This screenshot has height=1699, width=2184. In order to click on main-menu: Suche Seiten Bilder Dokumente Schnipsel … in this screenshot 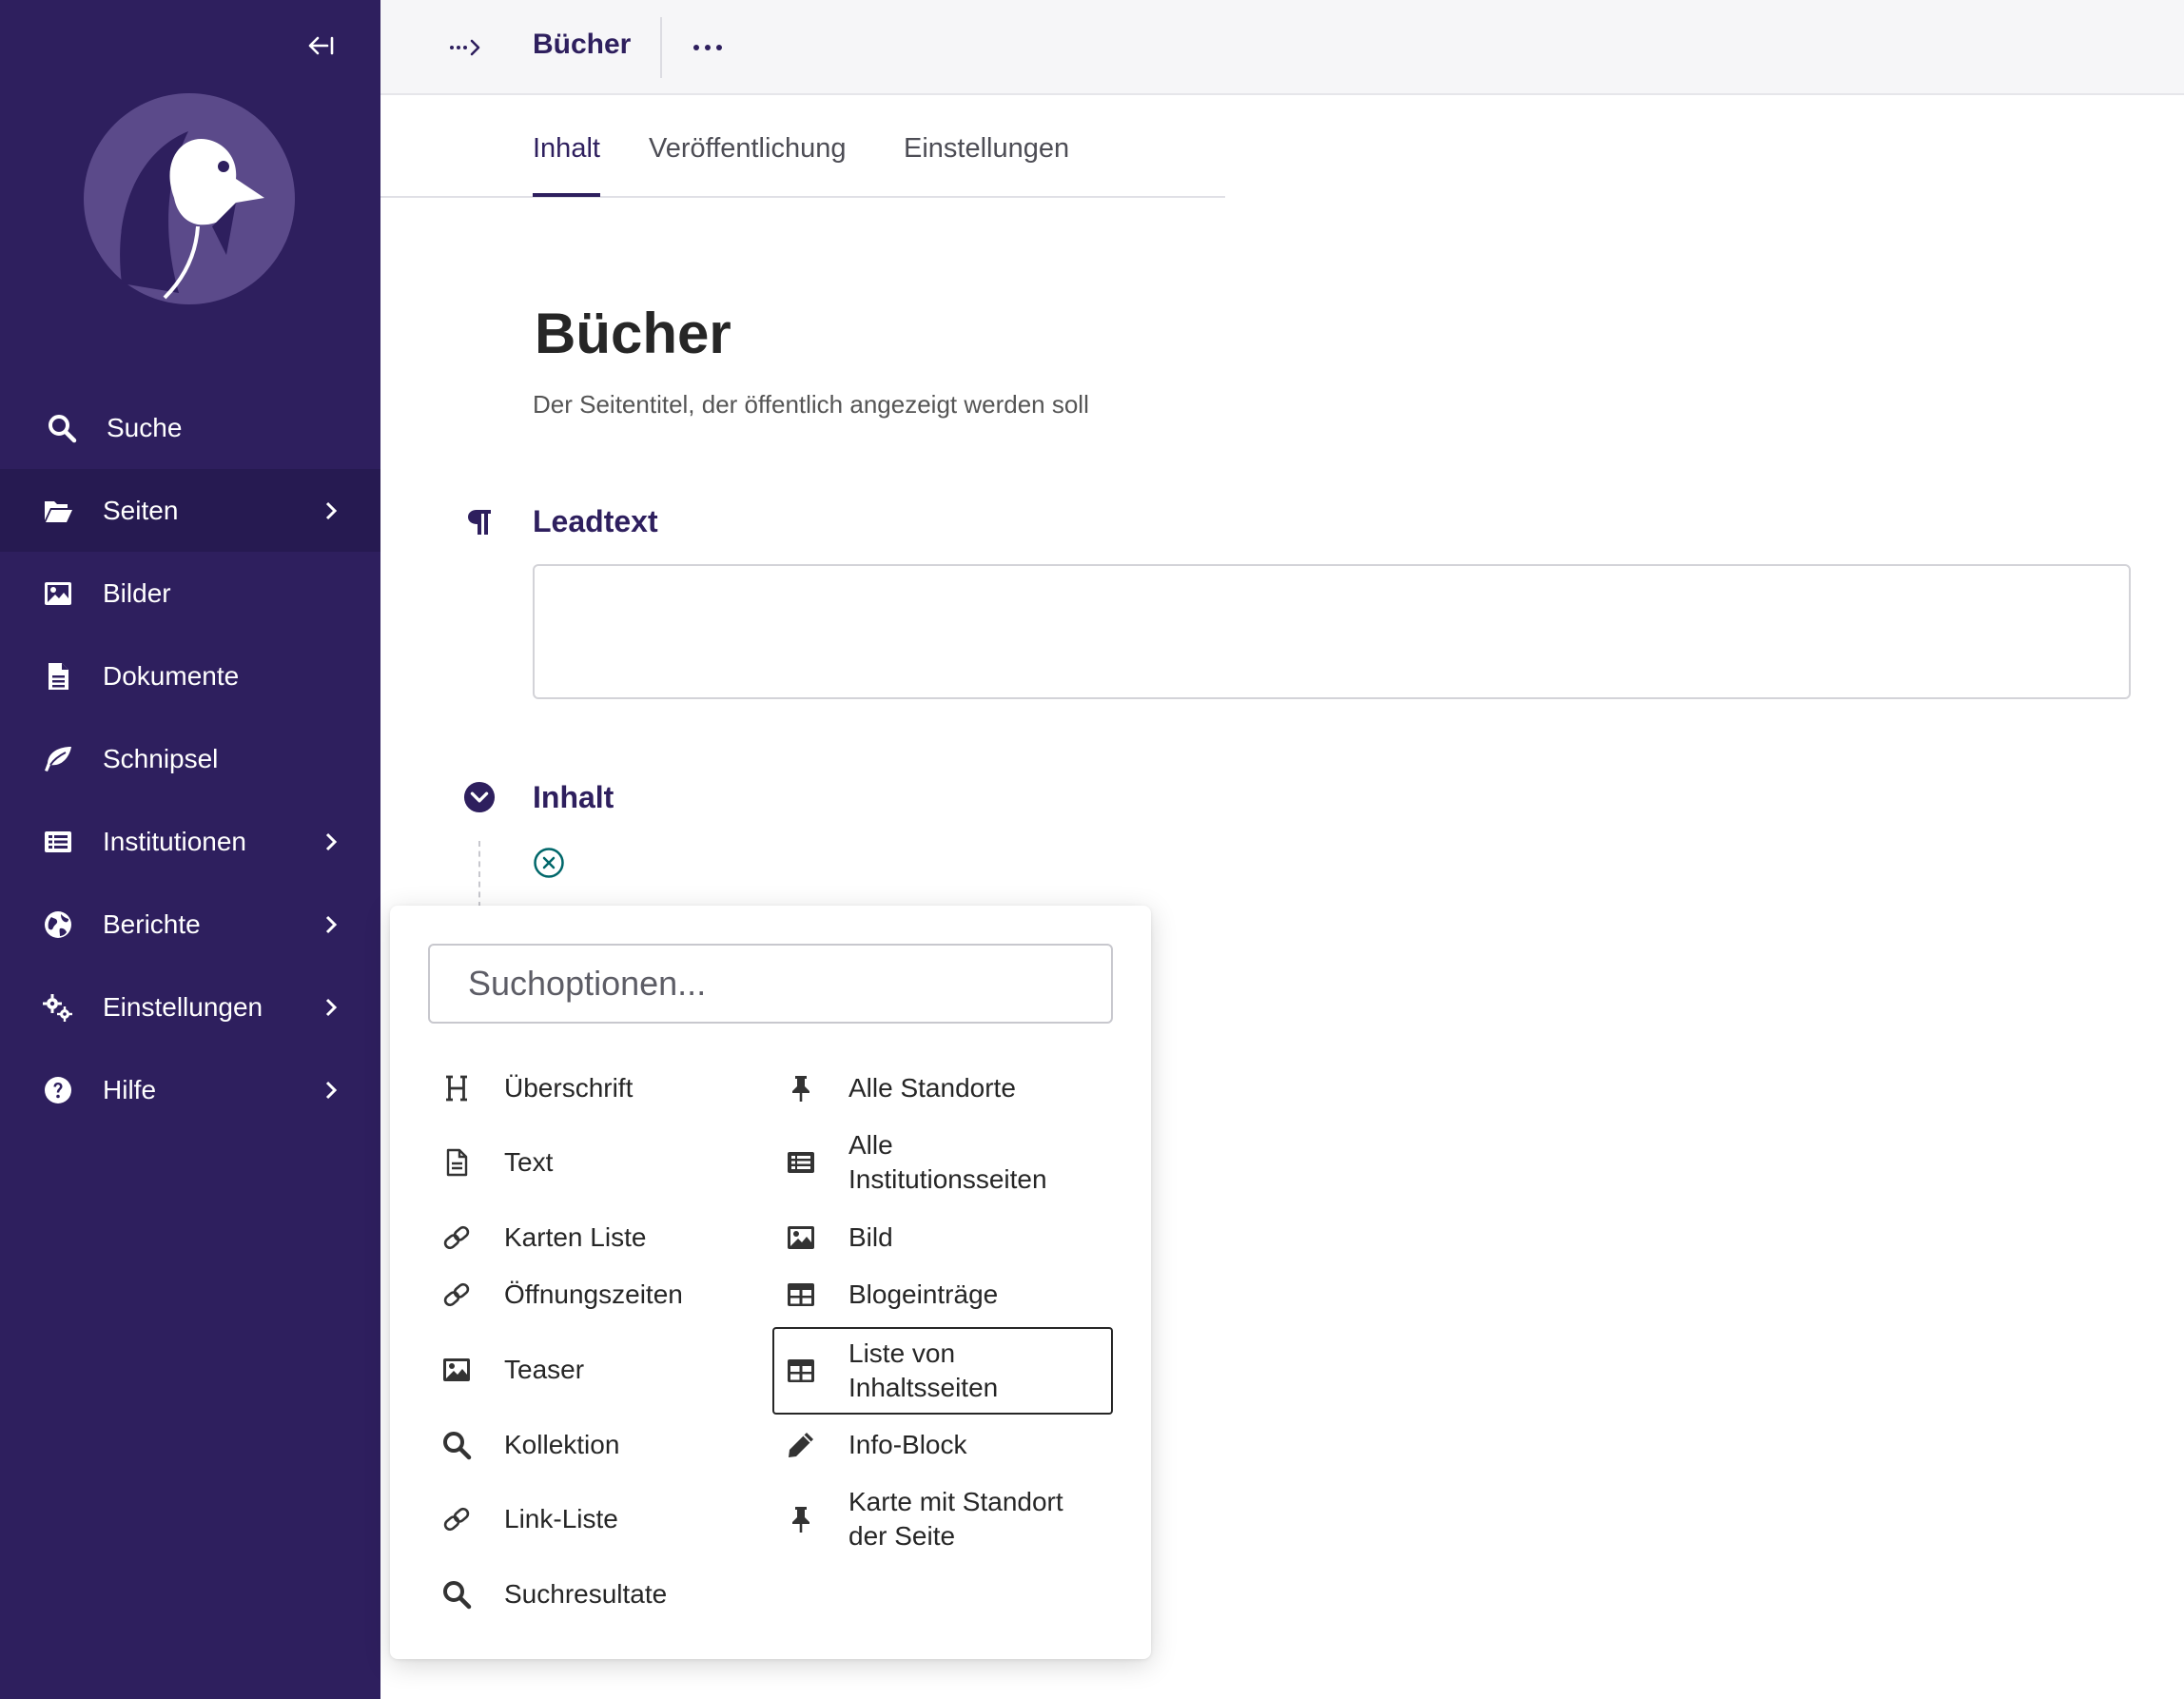, I will do `click(190, 758)`.